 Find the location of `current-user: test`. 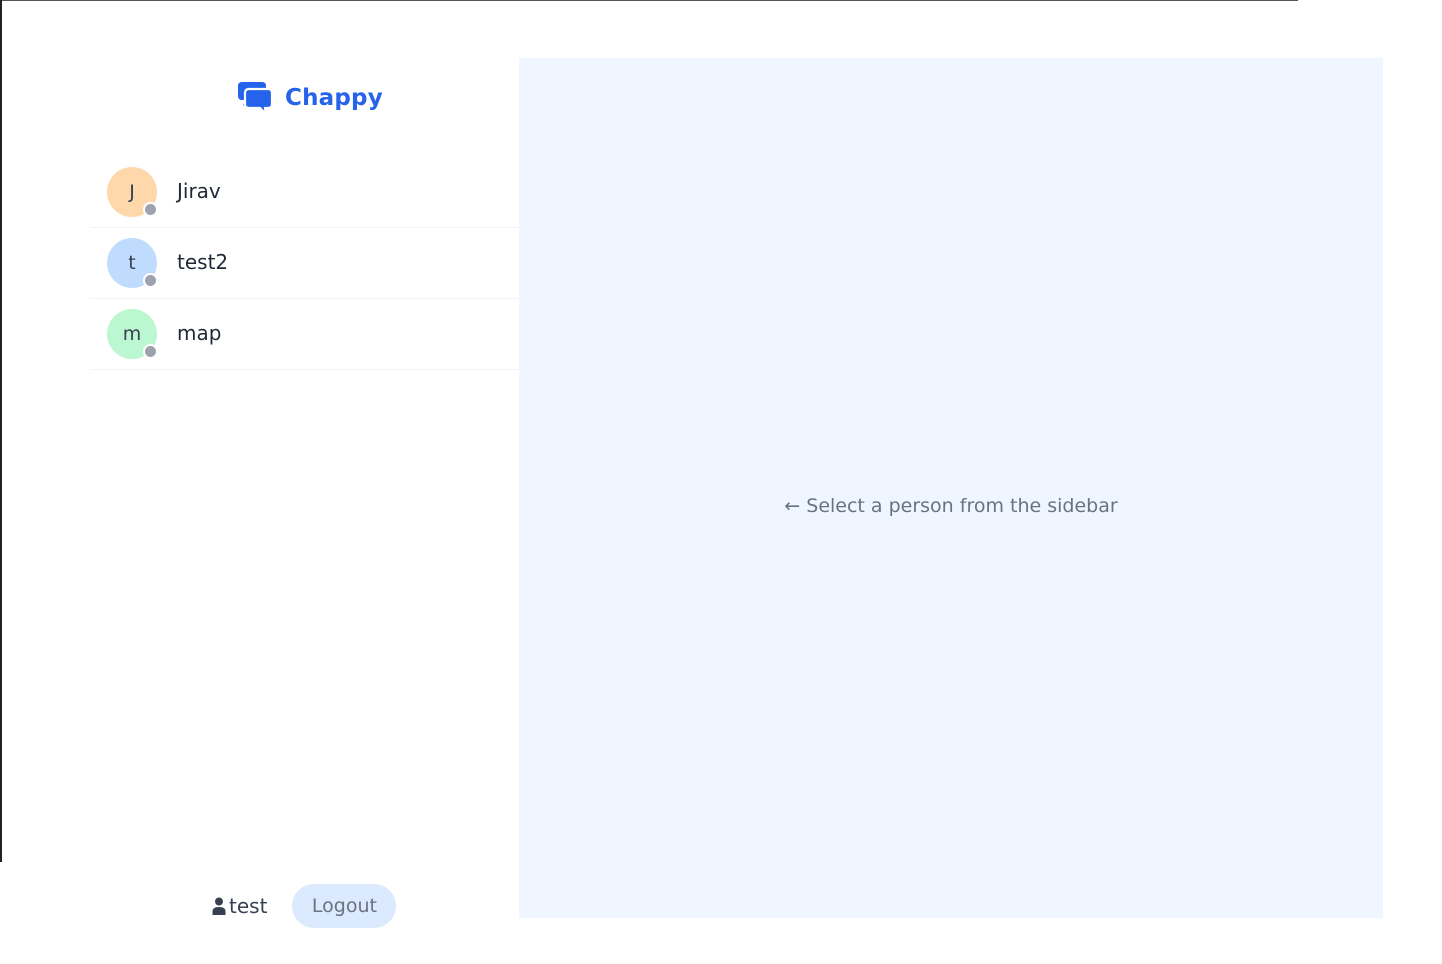

current-user: test is located at coordinates (239, 906).